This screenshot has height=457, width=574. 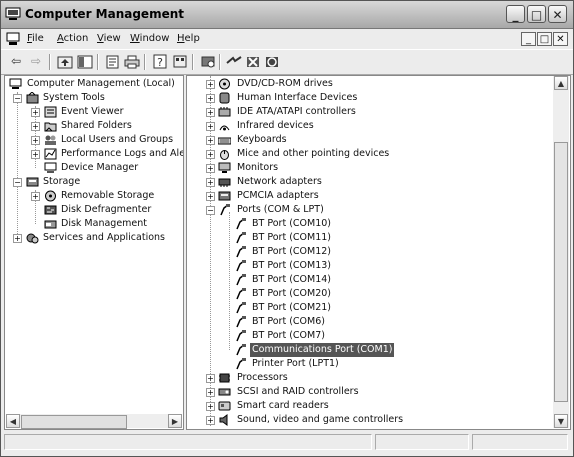 What do you see at coordinates (104, 14) in the screenshot?
I see `window-title: Computer Management` at bounding box center [104, 14].